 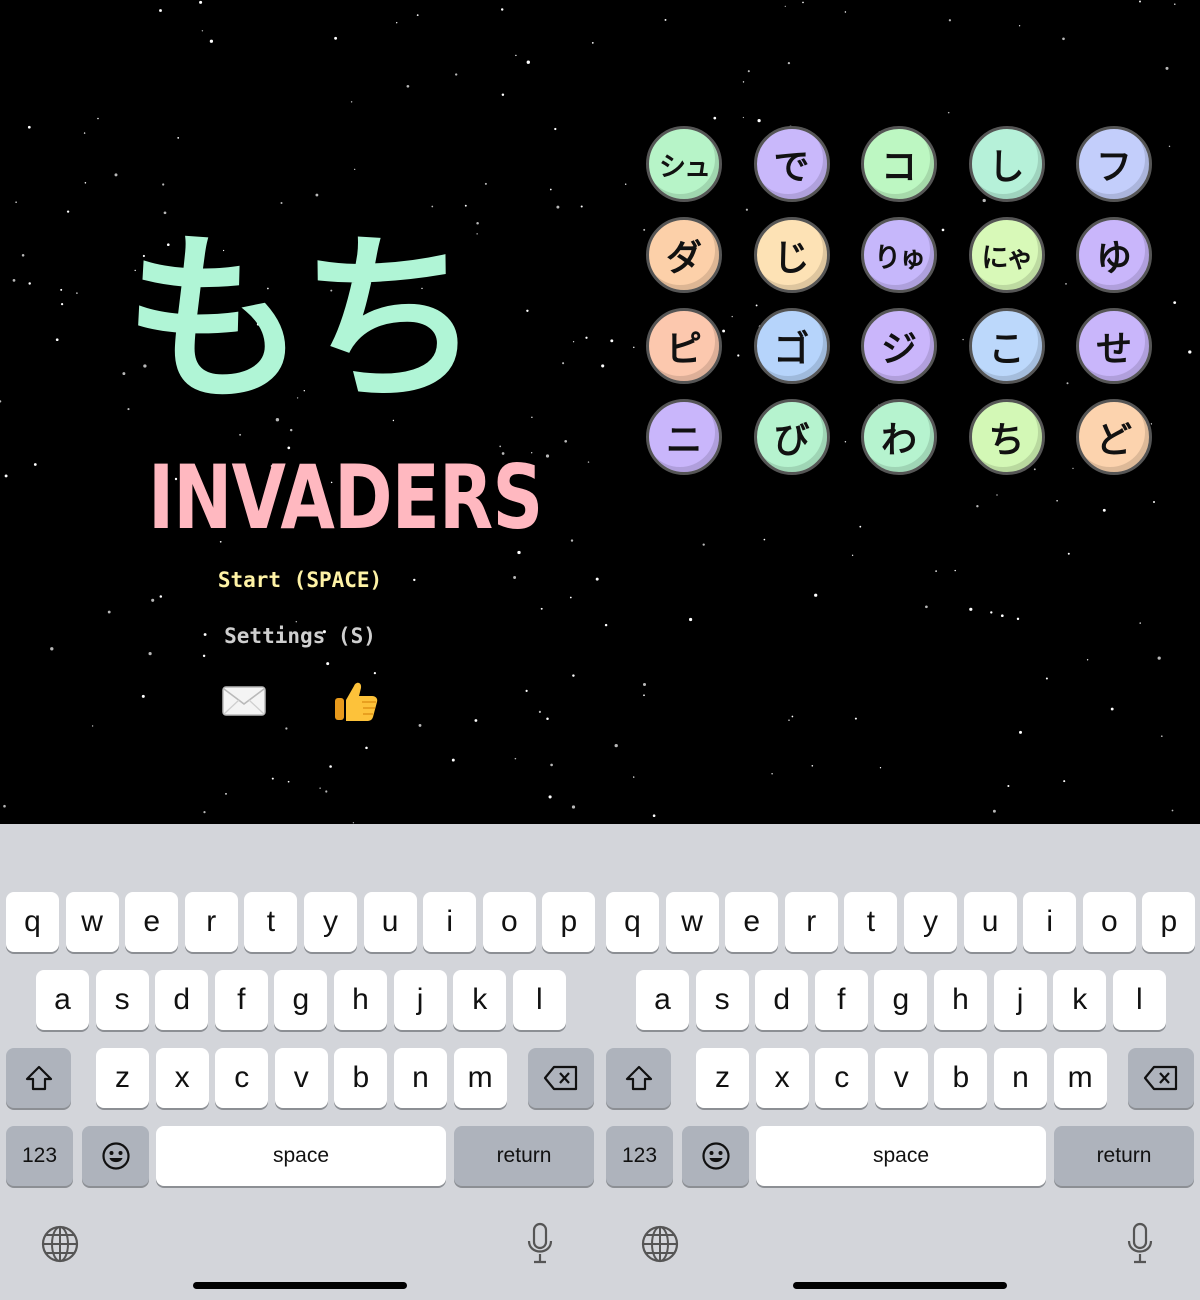 I want to click on envelope-icon, so click(x=244, y=701).